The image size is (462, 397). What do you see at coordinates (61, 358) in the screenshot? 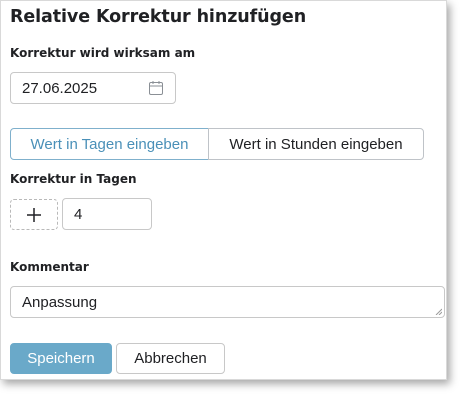
I see `save-button: Speichern` at bounding box center [61, 358].